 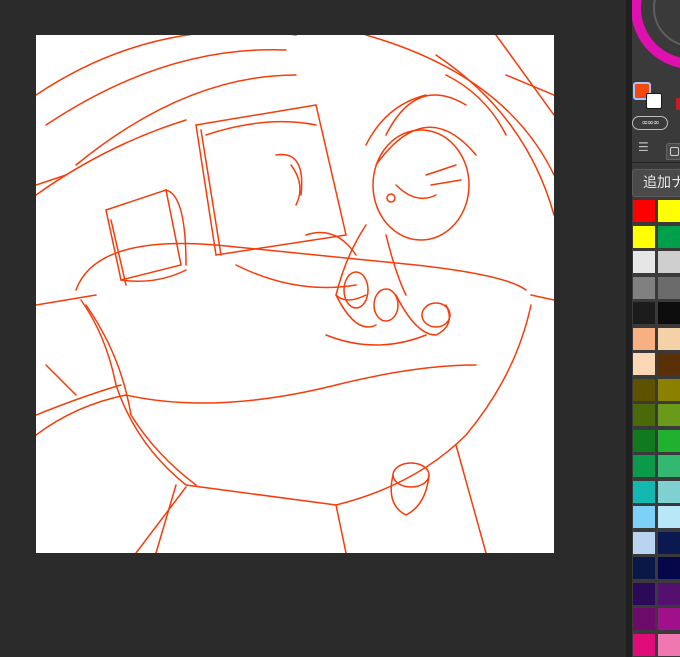 What do you see at coordinates (656, 150) in the screenshot?
I see `palette-tabs: ☰` at bounding box center [656, 150].